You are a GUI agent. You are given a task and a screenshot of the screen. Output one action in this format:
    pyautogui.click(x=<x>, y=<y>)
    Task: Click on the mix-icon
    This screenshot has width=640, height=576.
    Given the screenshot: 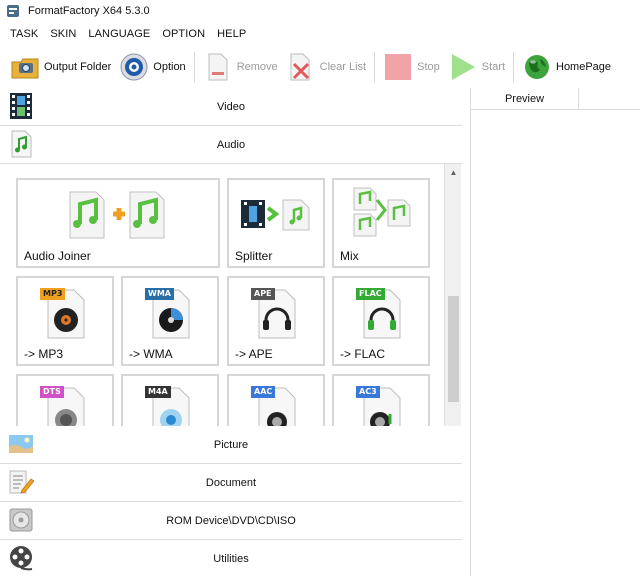 What is the action you would take?
    pyautogui.click(x=382, y=212)
    